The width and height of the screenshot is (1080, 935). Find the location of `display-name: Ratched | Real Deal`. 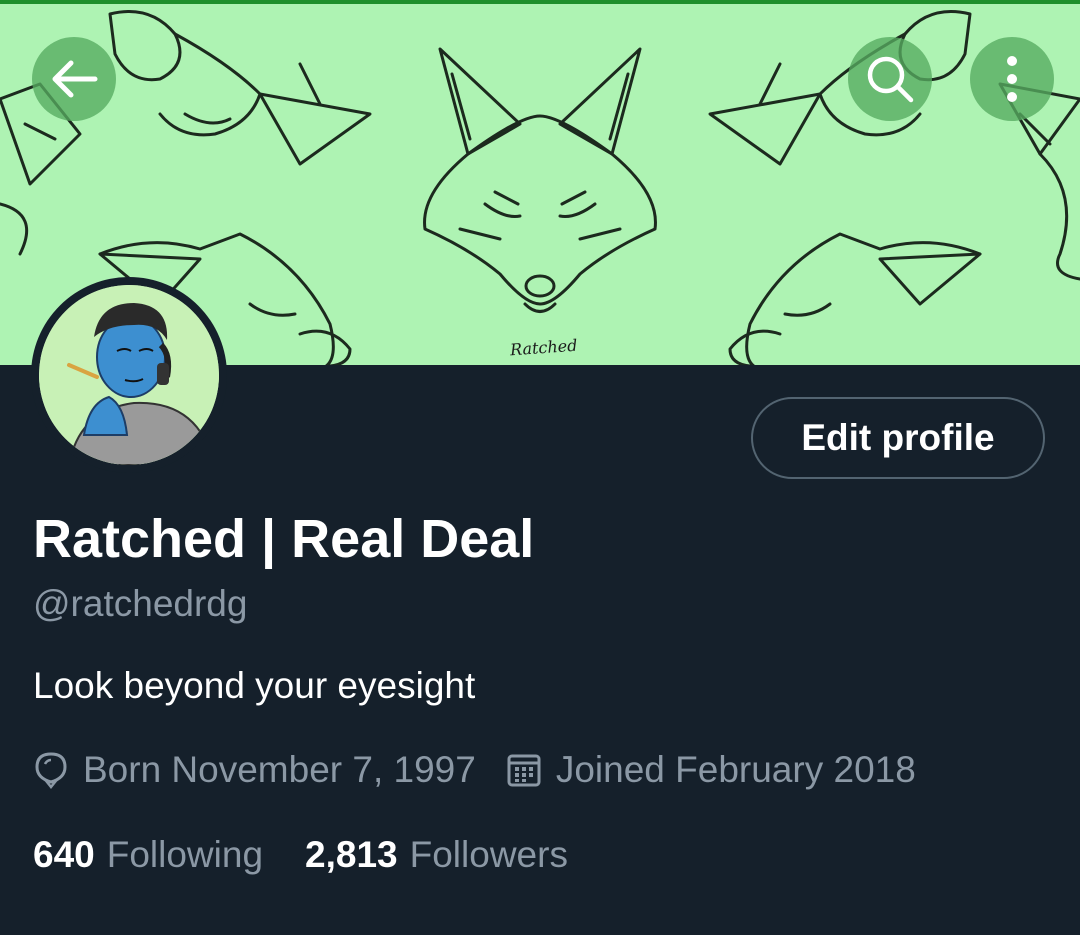

display-name: Ratched | Real Deal is located at coordinates (284, 539).